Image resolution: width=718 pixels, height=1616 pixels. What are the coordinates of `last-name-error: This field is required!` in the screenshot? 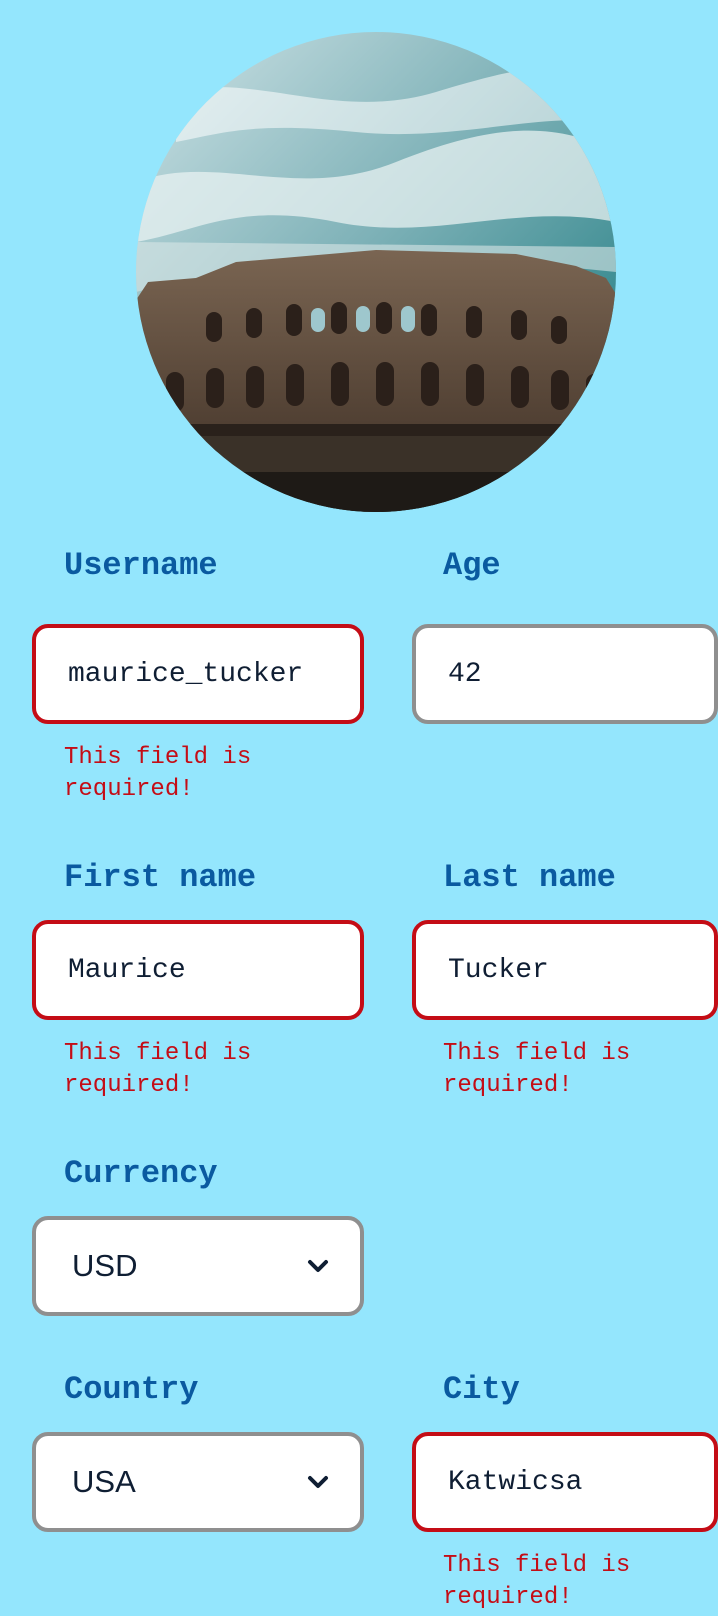 It's located at (537, 1069).